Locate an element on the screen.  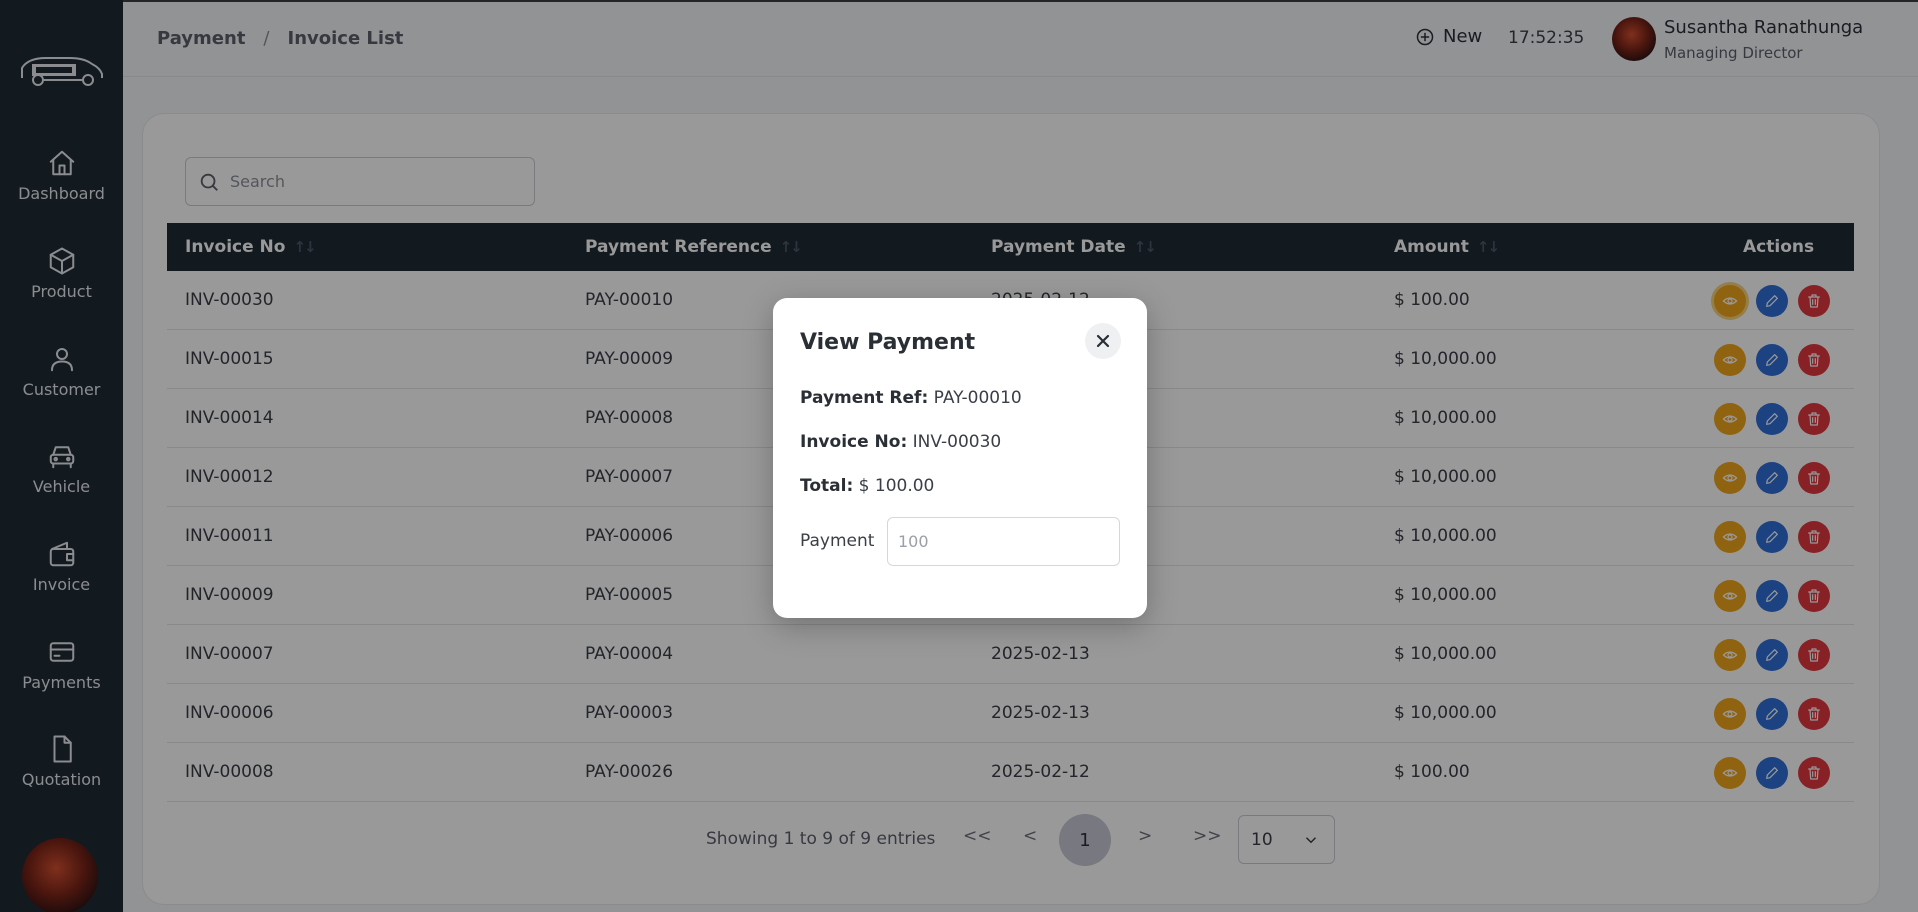
payment-ref-line: Payment Ref: PAY-00010 is located at coordinates (911, 398).